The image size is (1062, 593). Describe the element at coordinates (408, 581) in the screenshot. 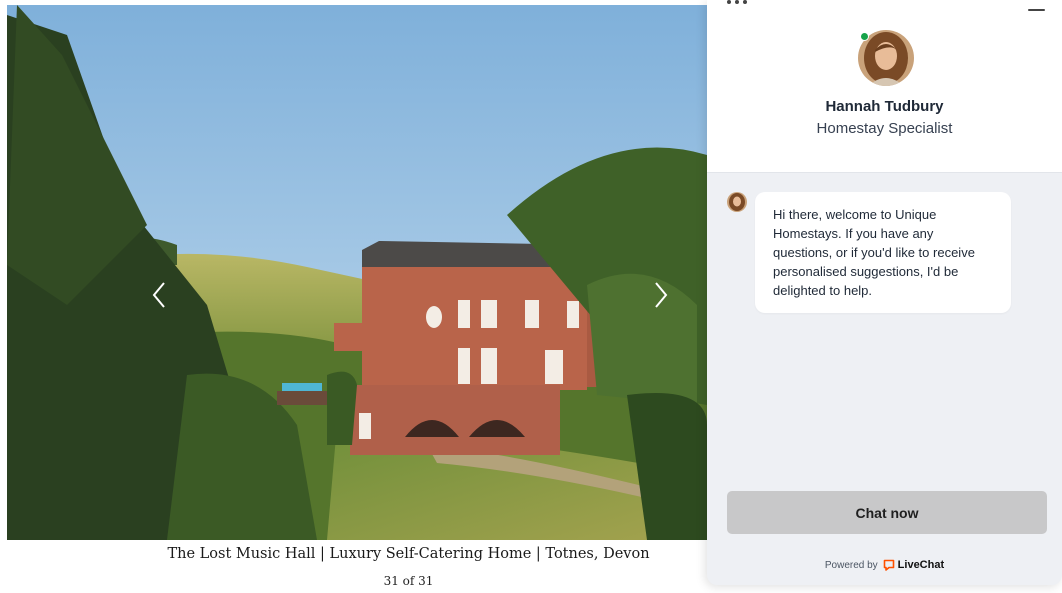

I see `photo-counter: 31 of 31` at that location.